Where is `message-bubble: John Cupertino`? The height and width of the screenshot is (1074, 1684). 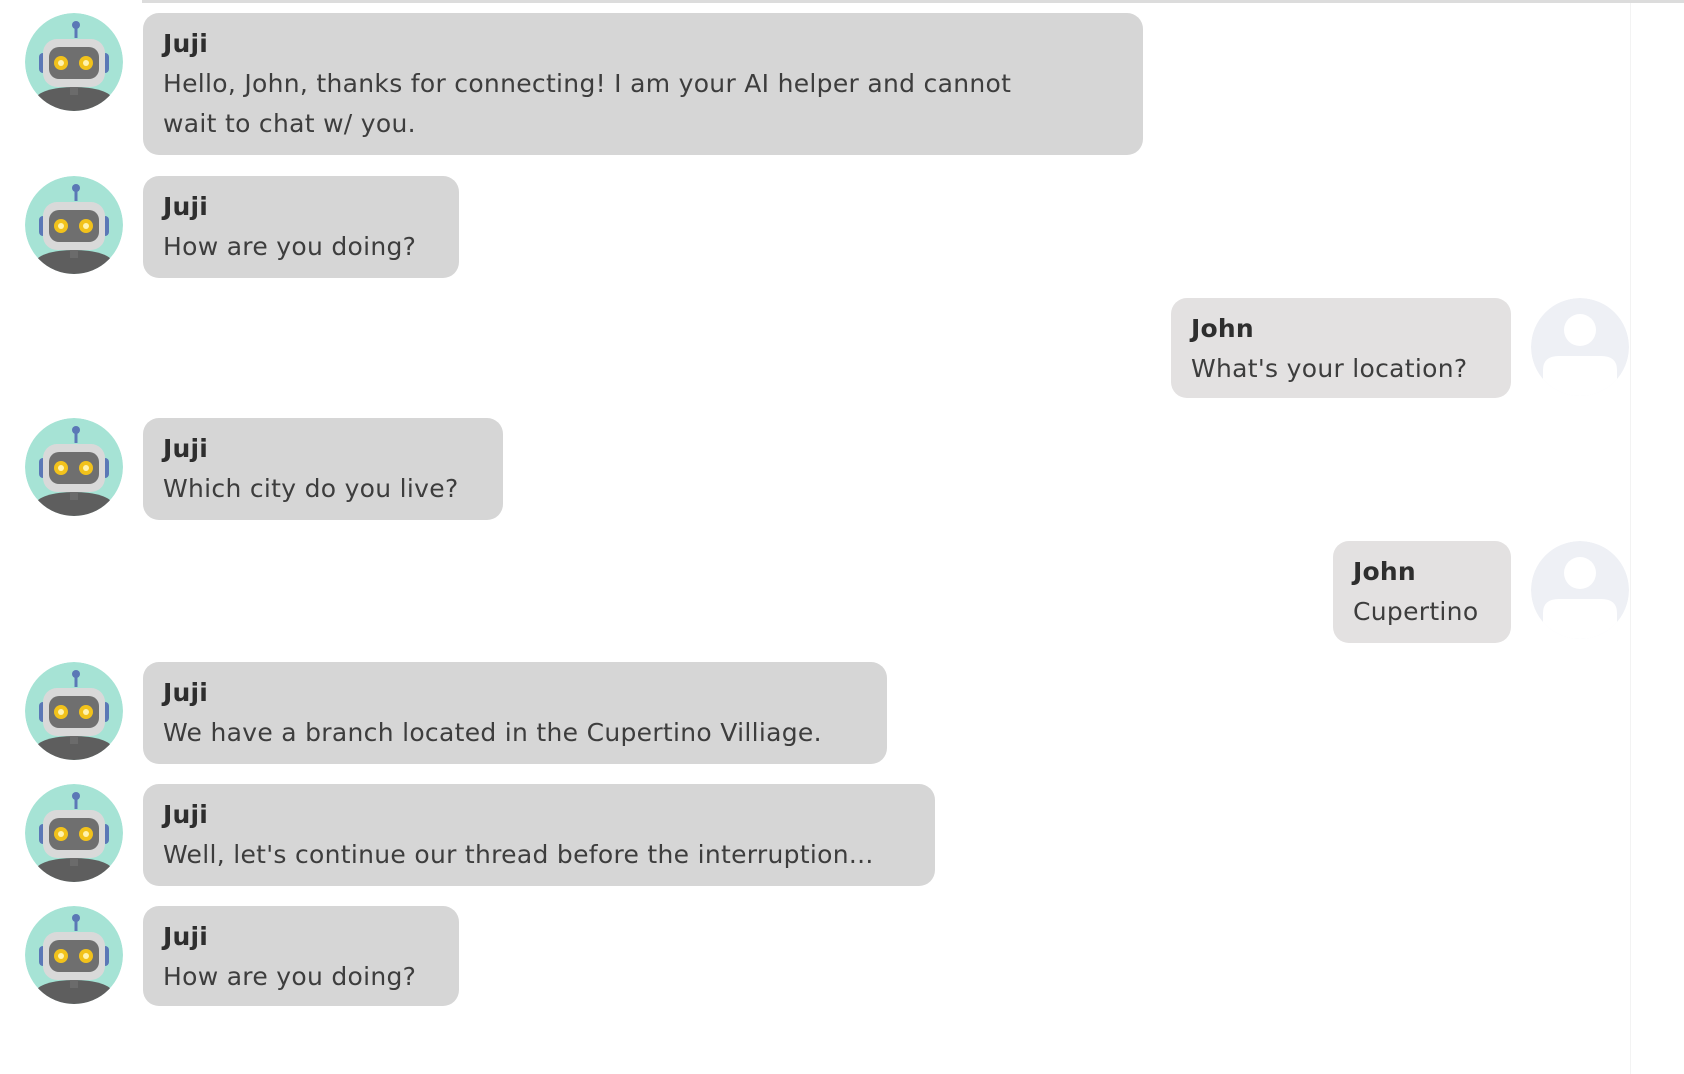
message-bubble: John Cupertino is located at coordinates (1422, 592).